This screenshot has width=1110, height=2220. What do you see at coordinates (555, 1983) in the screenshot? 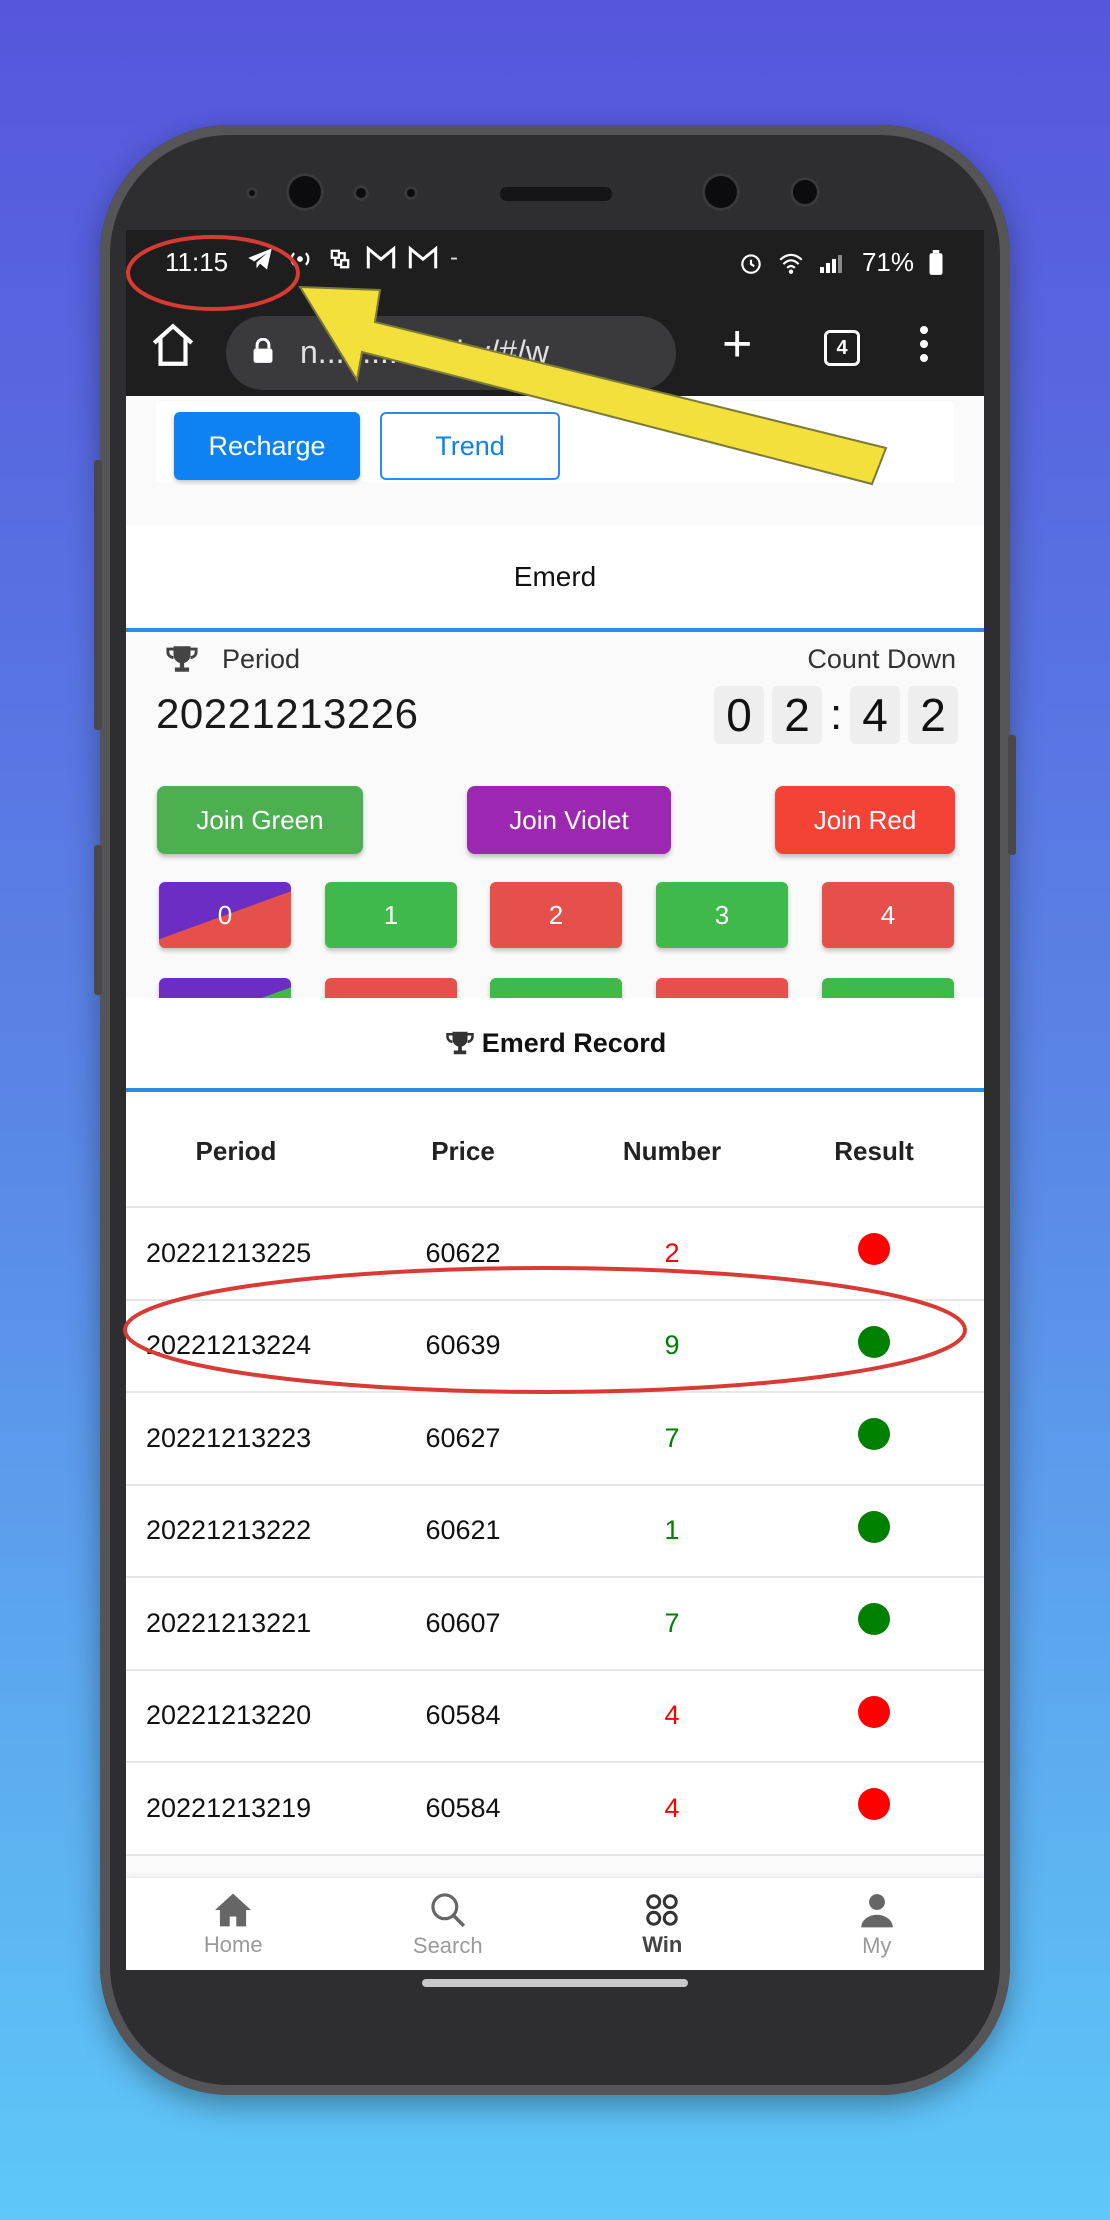
I see `gesture-home-bar` at bounding box center [555, 1983].